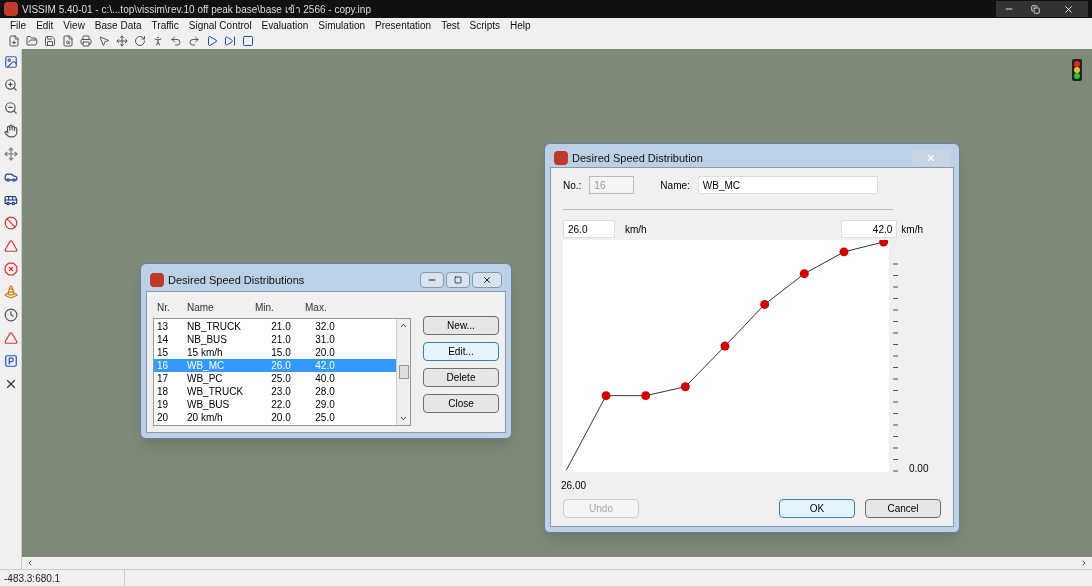  I want to click on menu-item: File, so click(18, 25).